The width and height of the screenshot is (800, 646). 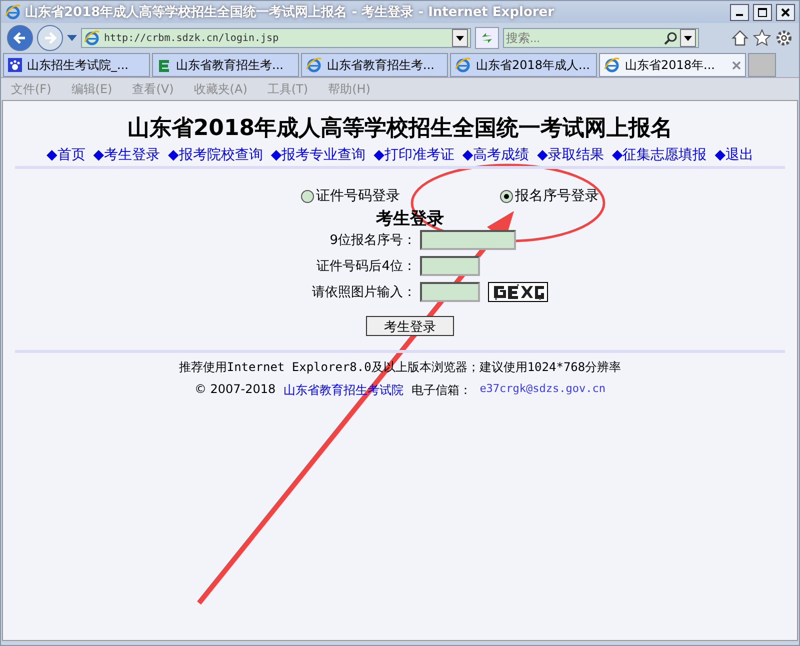 What do you see at coordinates (762, 38) in the screenshot?
I see `star-icon` at bounding box center [762, 38].